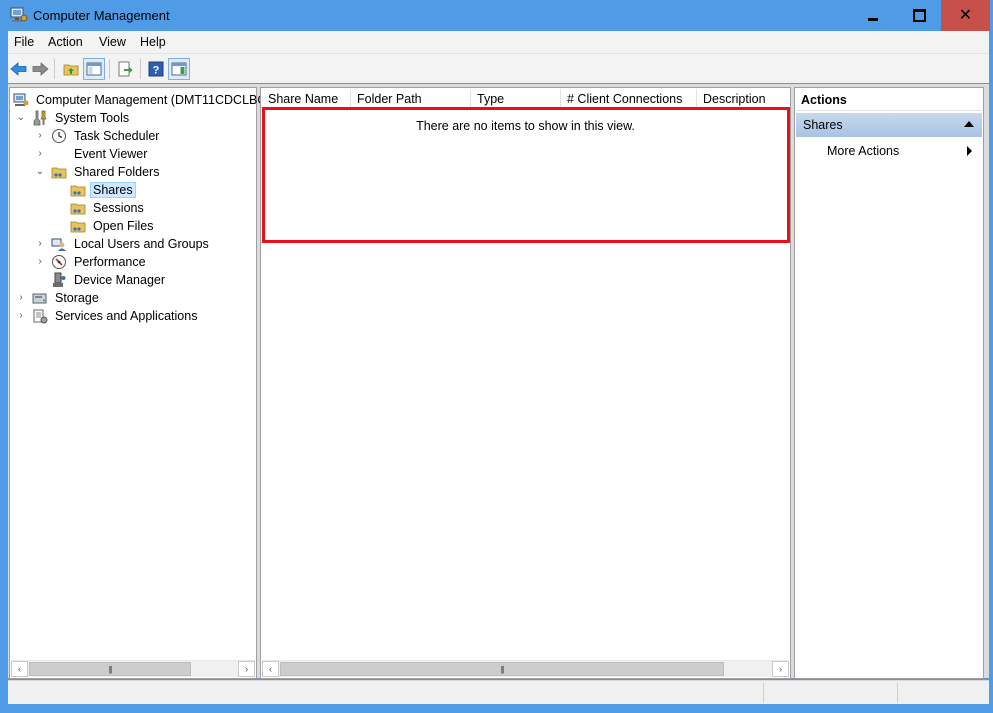 This screenshot has height=713, width=993. What do you see at coordinates (106, 136) in the screenshot?
I see `tree-item-task-scheduler: Task Scheduler` at bounding box center [106, 136].